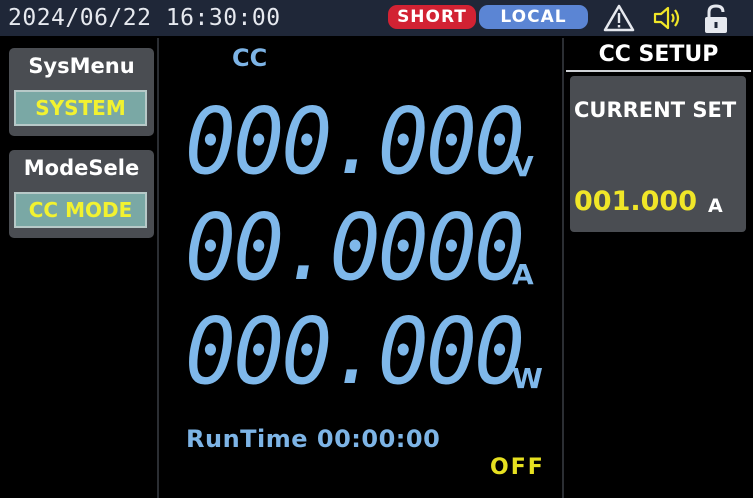  I want to click on power-readout: 000.000, so click(355, 351).